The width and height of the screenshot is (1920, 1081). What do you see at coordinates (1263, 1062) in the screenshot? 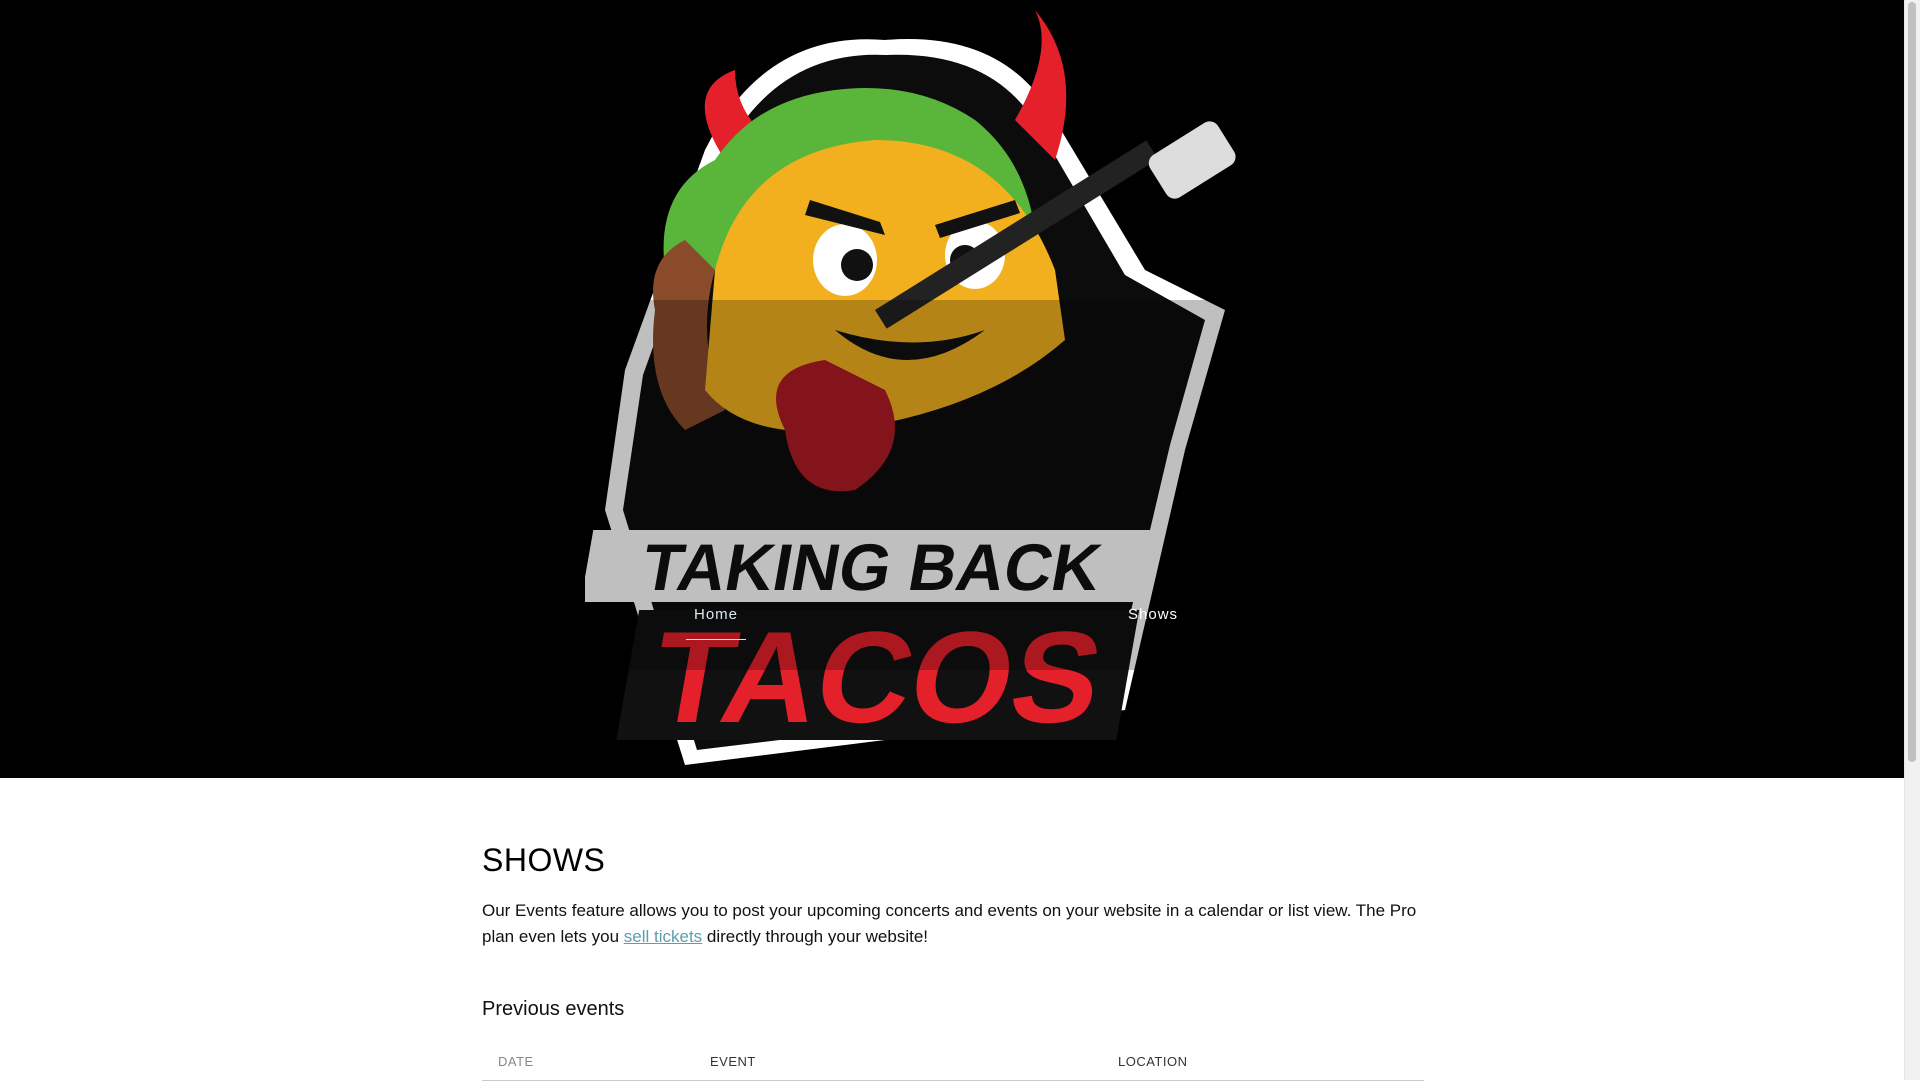
I see `column-header-location: LOCATION` at bounding box center [1263, 1062].